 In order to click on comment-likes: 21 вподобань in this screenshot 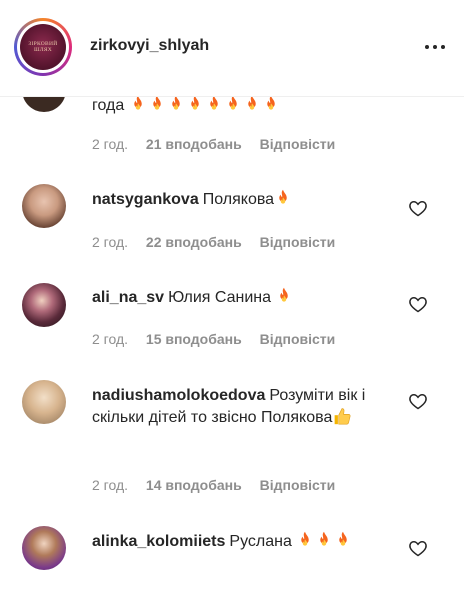, I will do `click(194, 144)`.